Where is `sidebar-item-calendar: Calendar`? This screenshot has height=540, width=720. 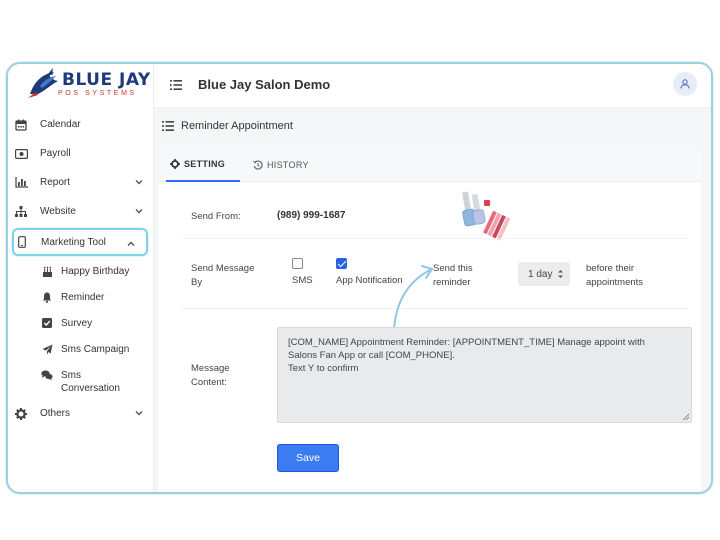 sidebar-item-calendar: Calendar is located at coordinates (81, 124).